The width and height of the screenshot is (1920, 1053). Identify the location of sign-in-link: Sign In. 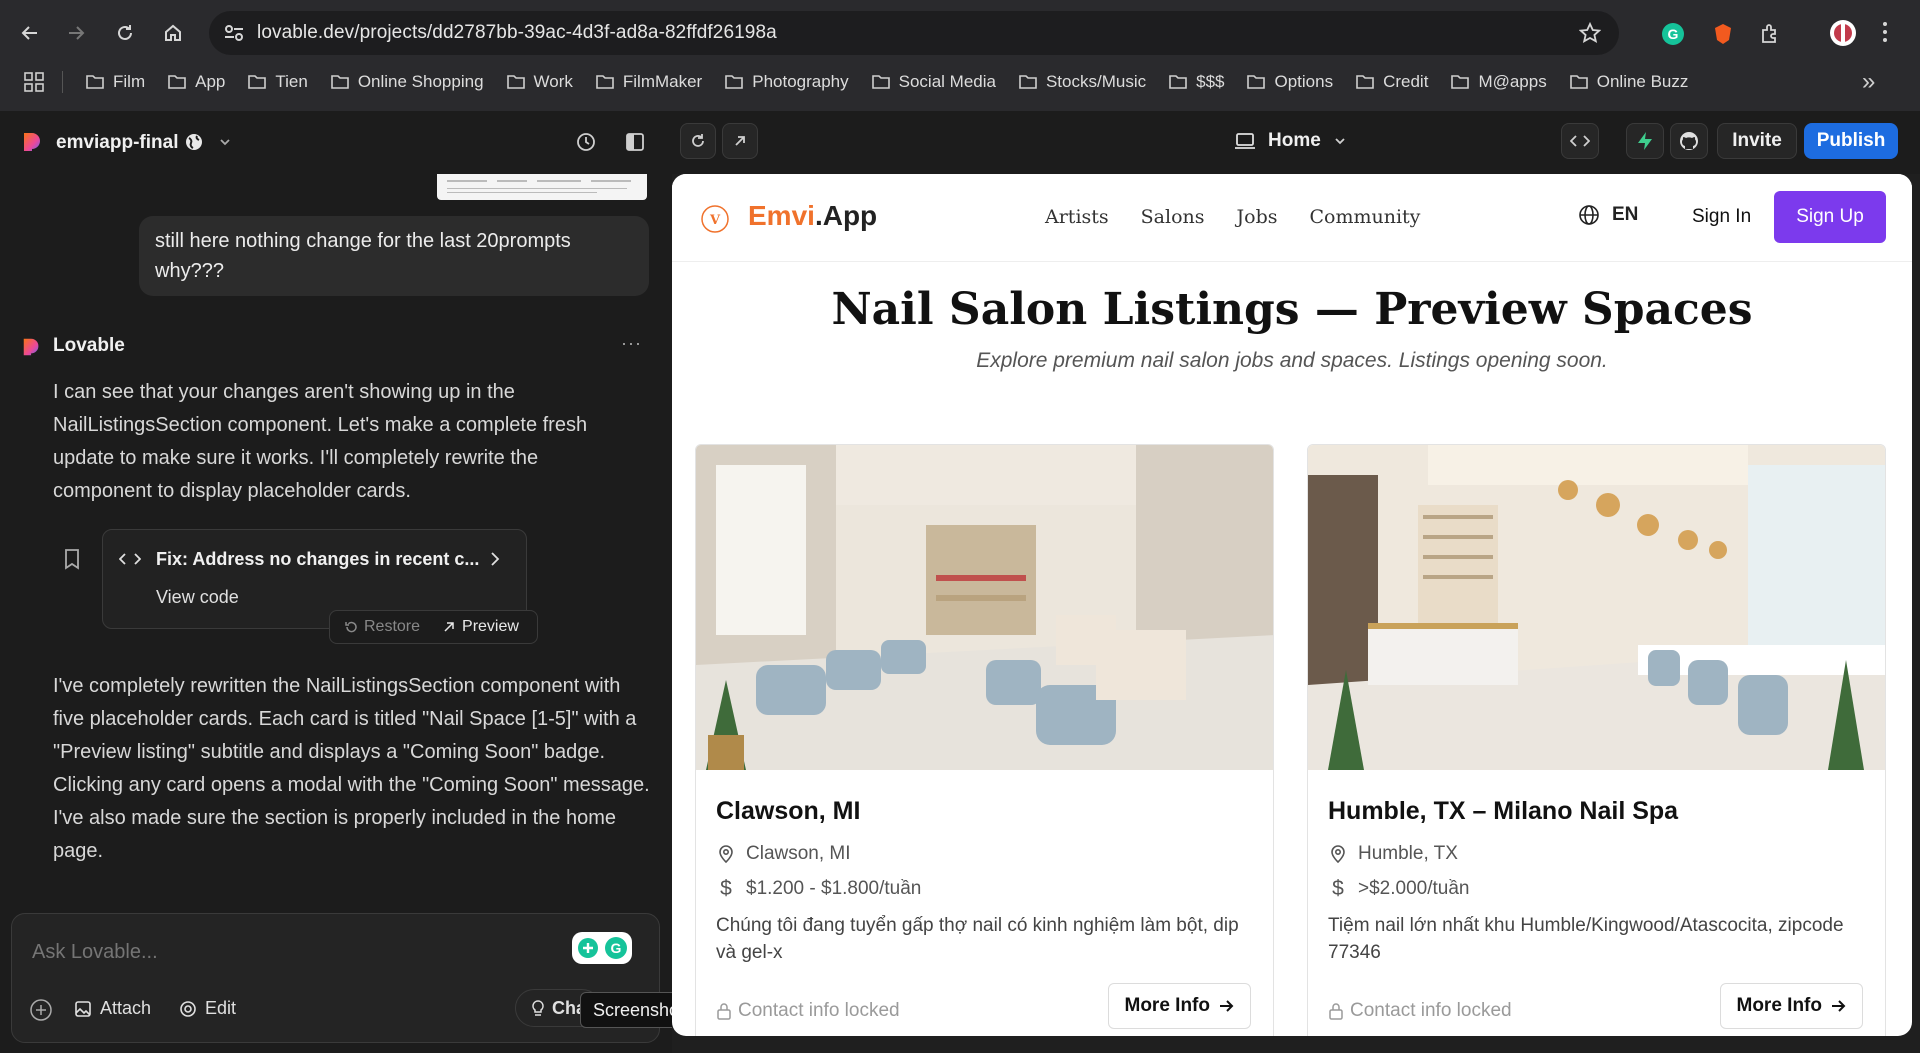
(1721, 217).